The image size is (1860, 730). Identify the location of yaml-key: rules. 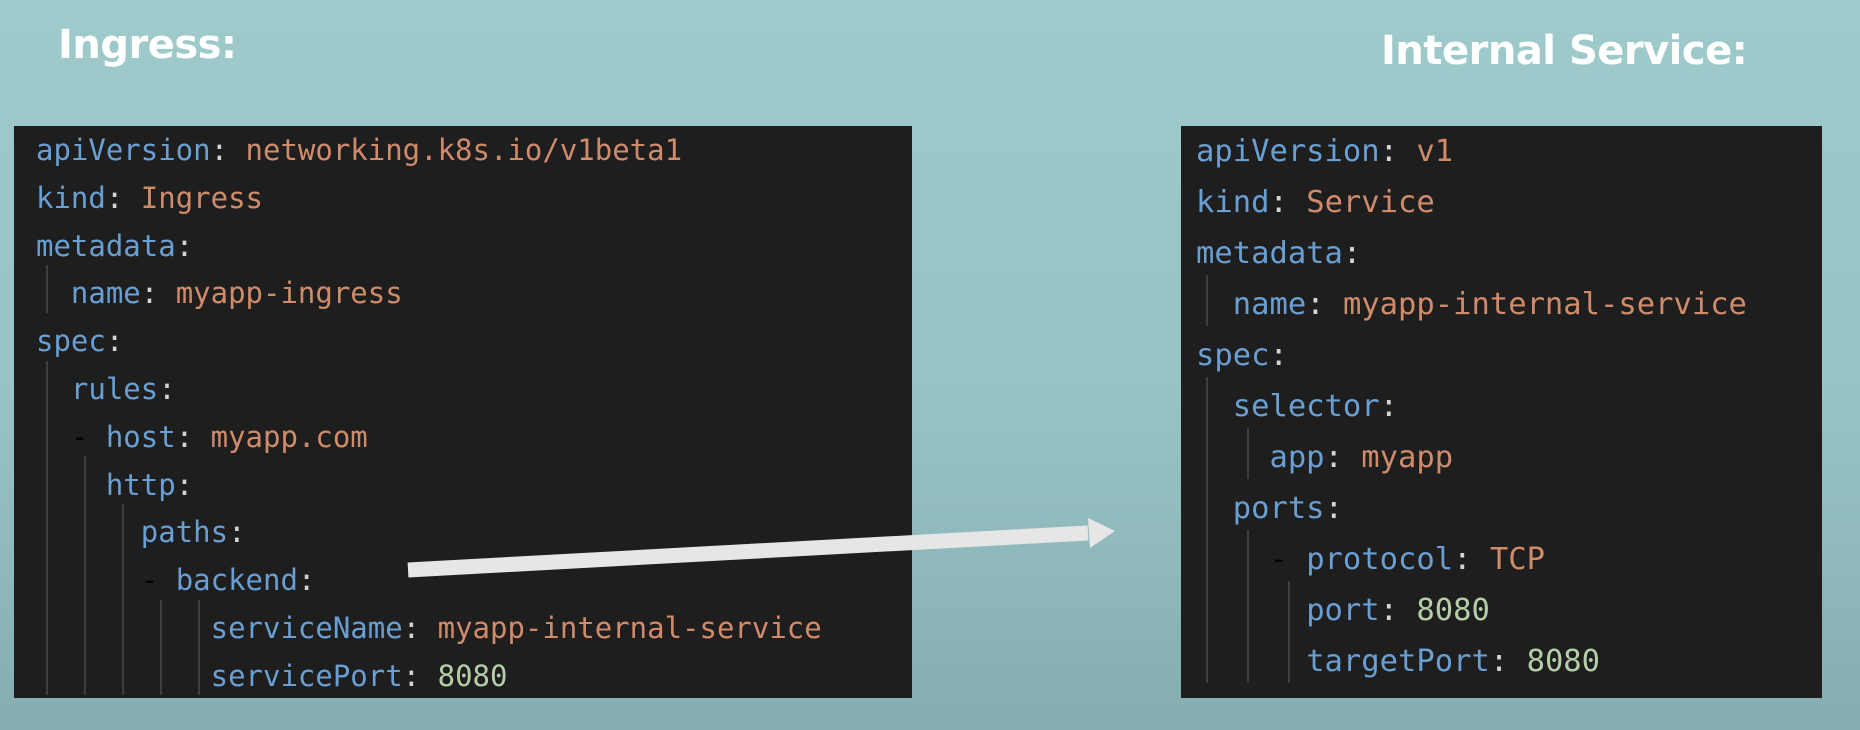
(114, 389).